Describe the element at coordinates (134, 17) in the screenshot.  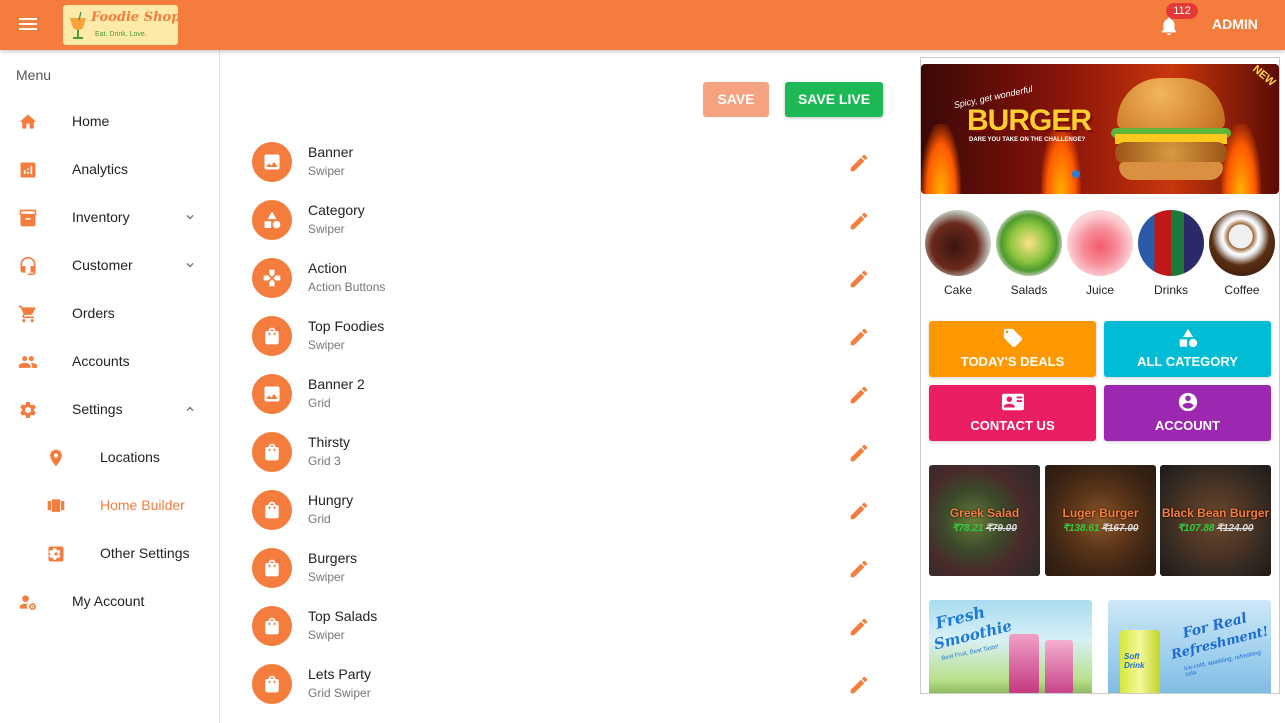
I see `logo-name: Foodie Shopie` at that location.